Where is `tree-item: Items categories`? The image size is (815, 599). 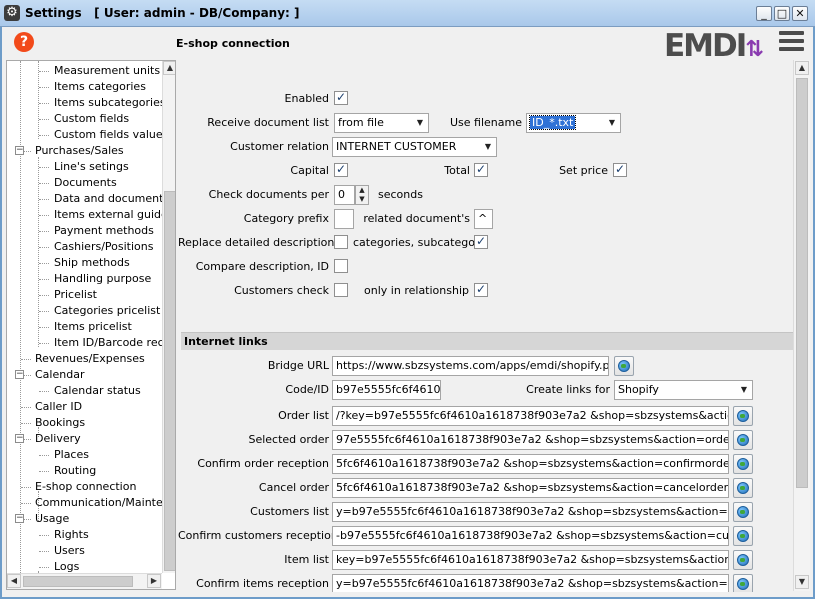 tree-item: Items categories is located at coordinates (99, 87).